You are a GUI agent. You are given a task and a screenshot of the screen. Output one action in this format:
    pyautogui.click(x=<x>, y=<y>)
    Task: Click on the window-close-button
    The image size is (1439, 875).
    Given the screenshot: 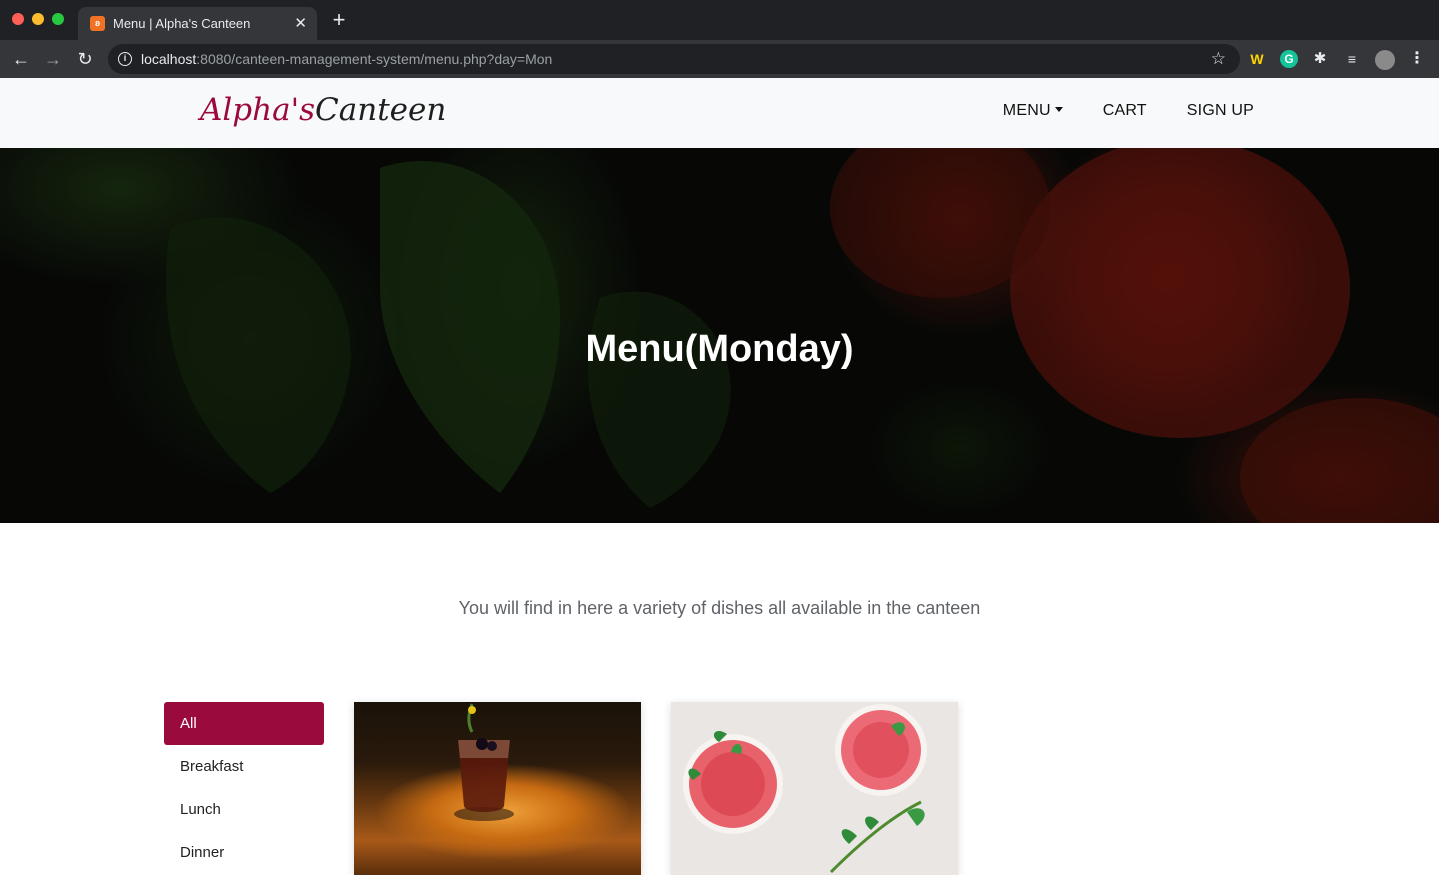 What is the action you would take?
    pyautogui.click(x=18, y=19)
    